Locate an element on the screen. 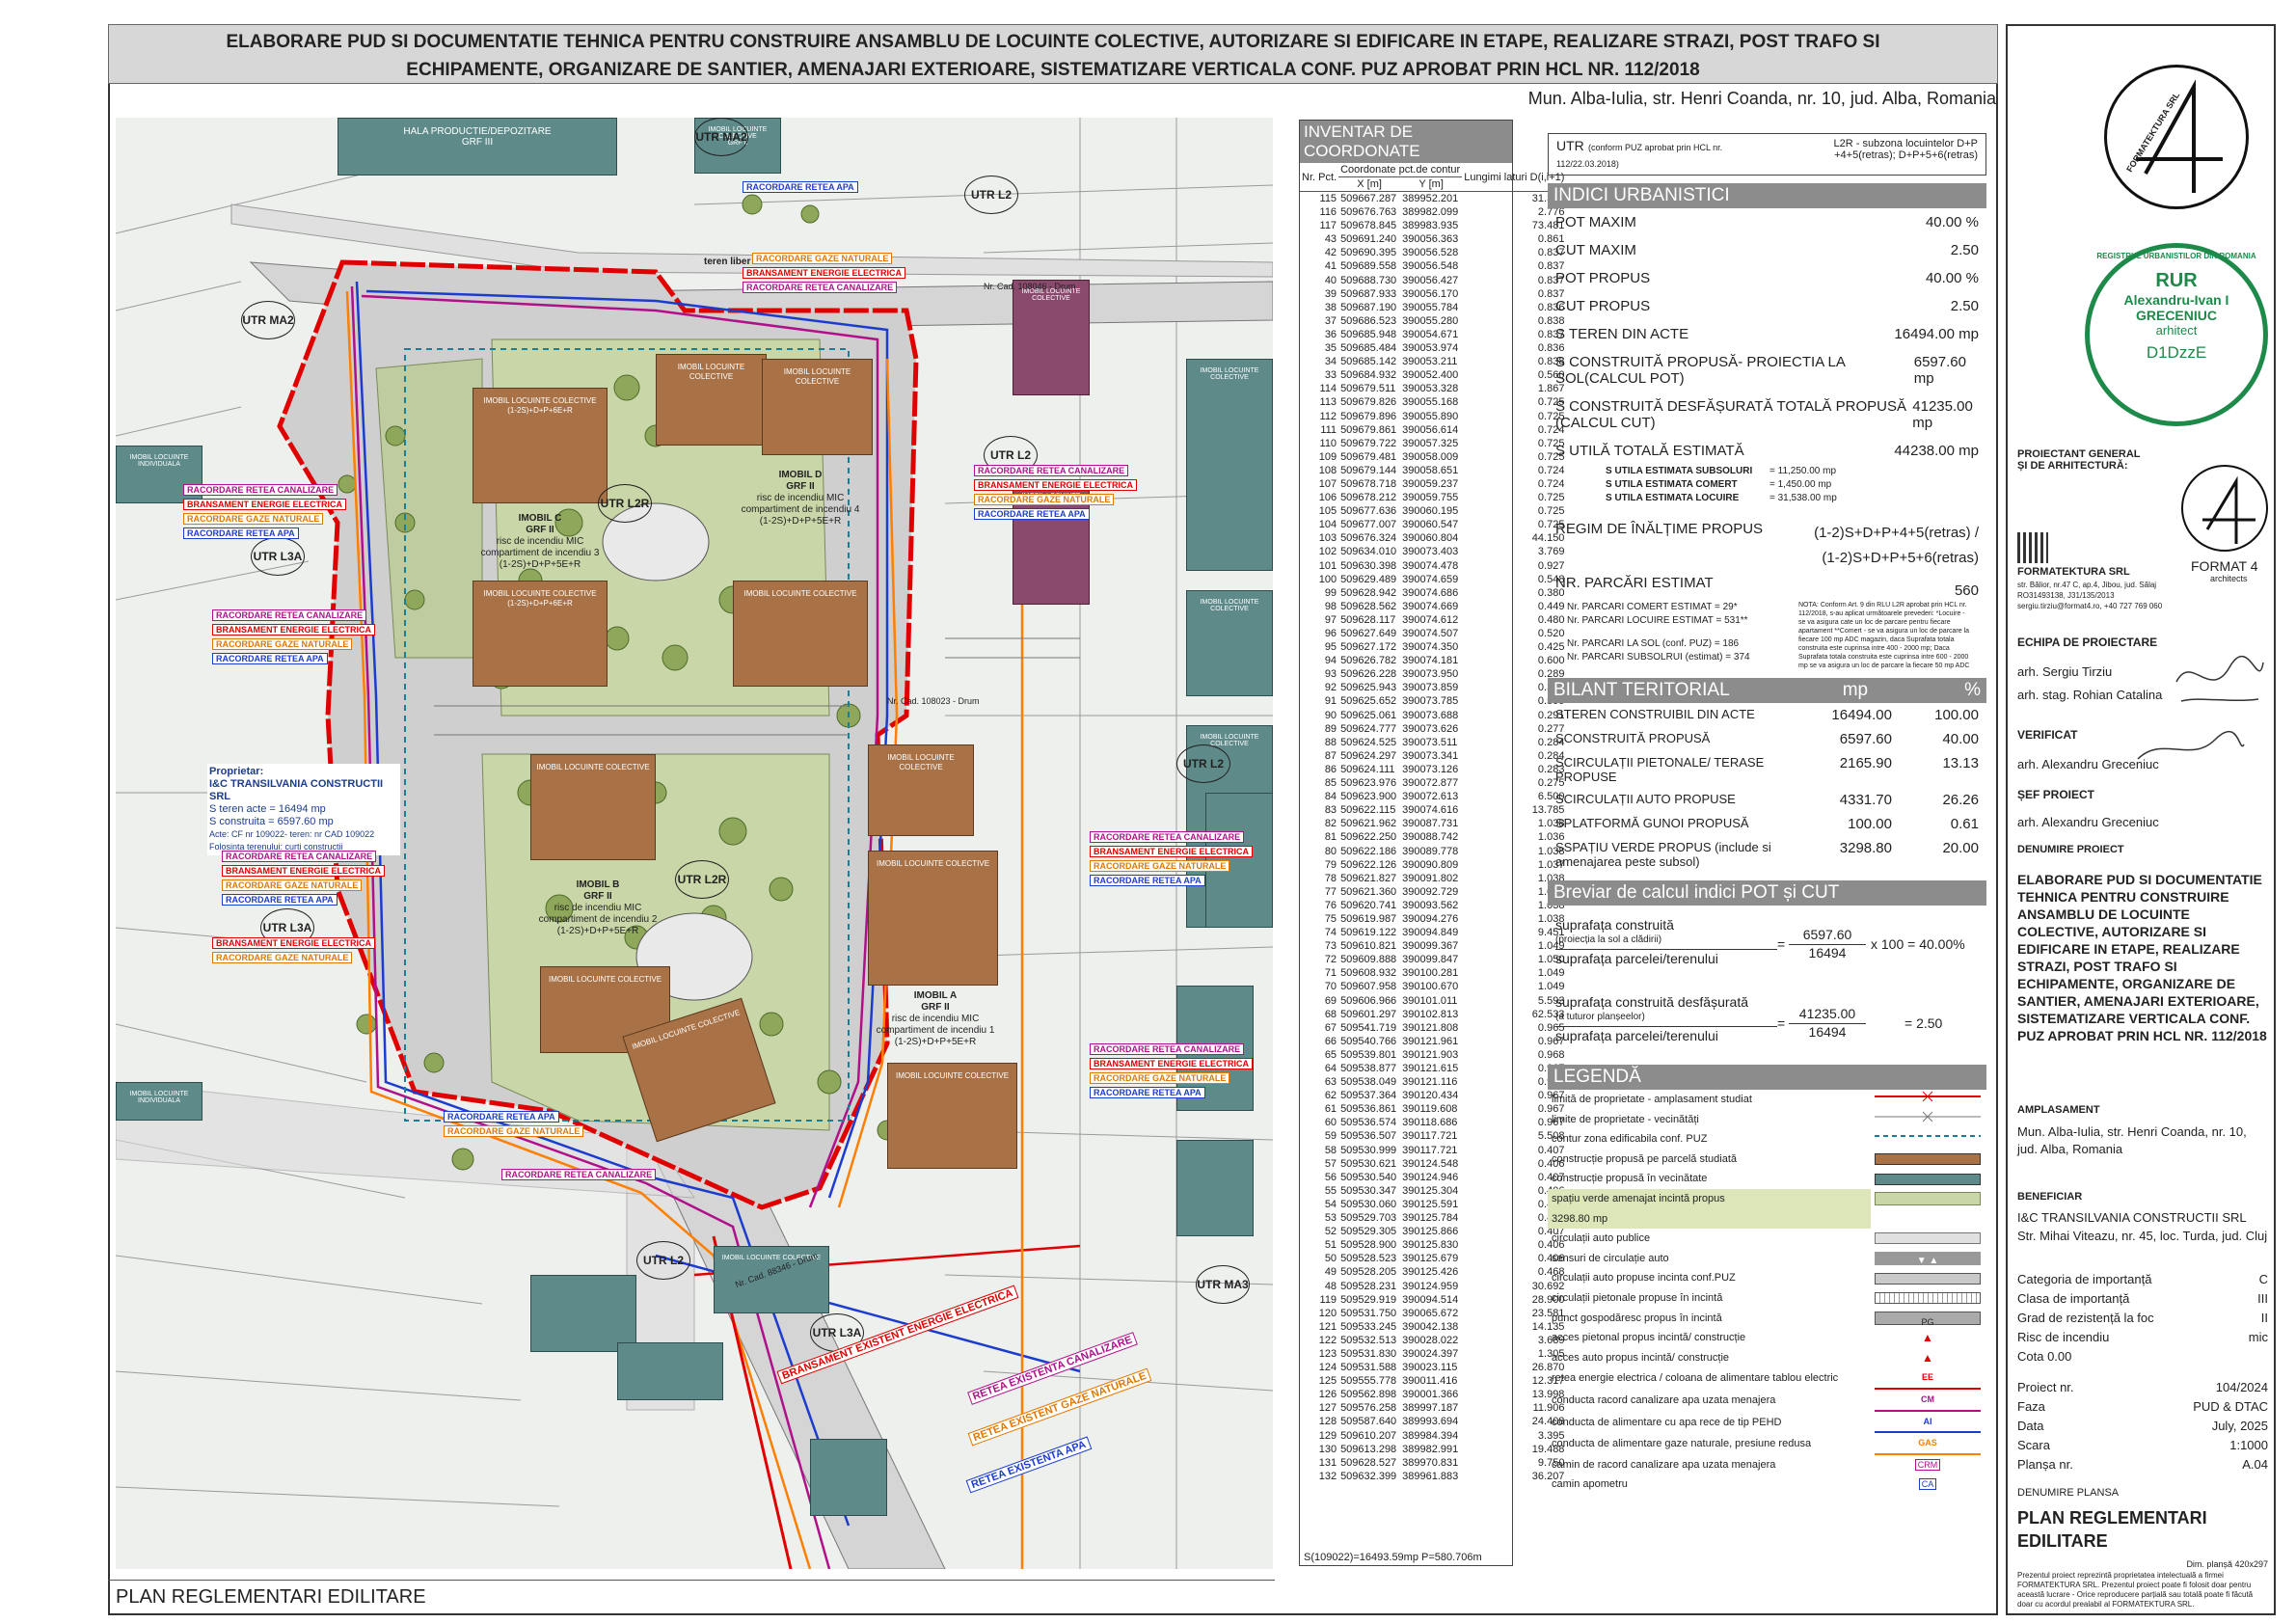 This screenshot has width=2296, height=1623. coord-x: 509679.511 is located at coordinates (1368, 389).